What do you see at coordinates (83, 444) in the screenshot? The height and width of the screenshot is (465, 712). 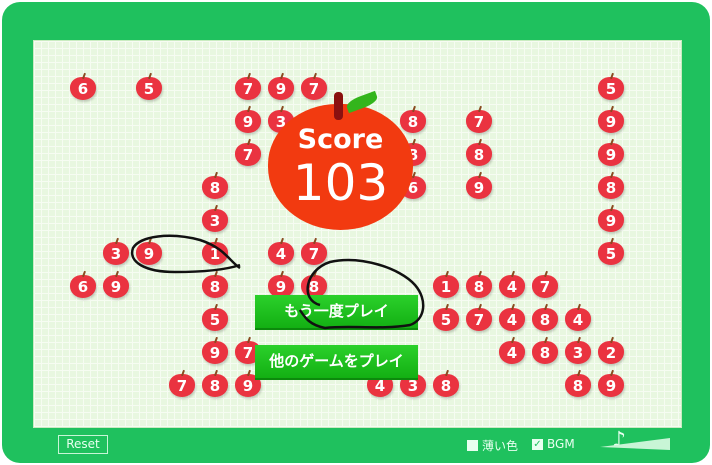 I see `reset-button: Reset` at bounding box center [83, 444].